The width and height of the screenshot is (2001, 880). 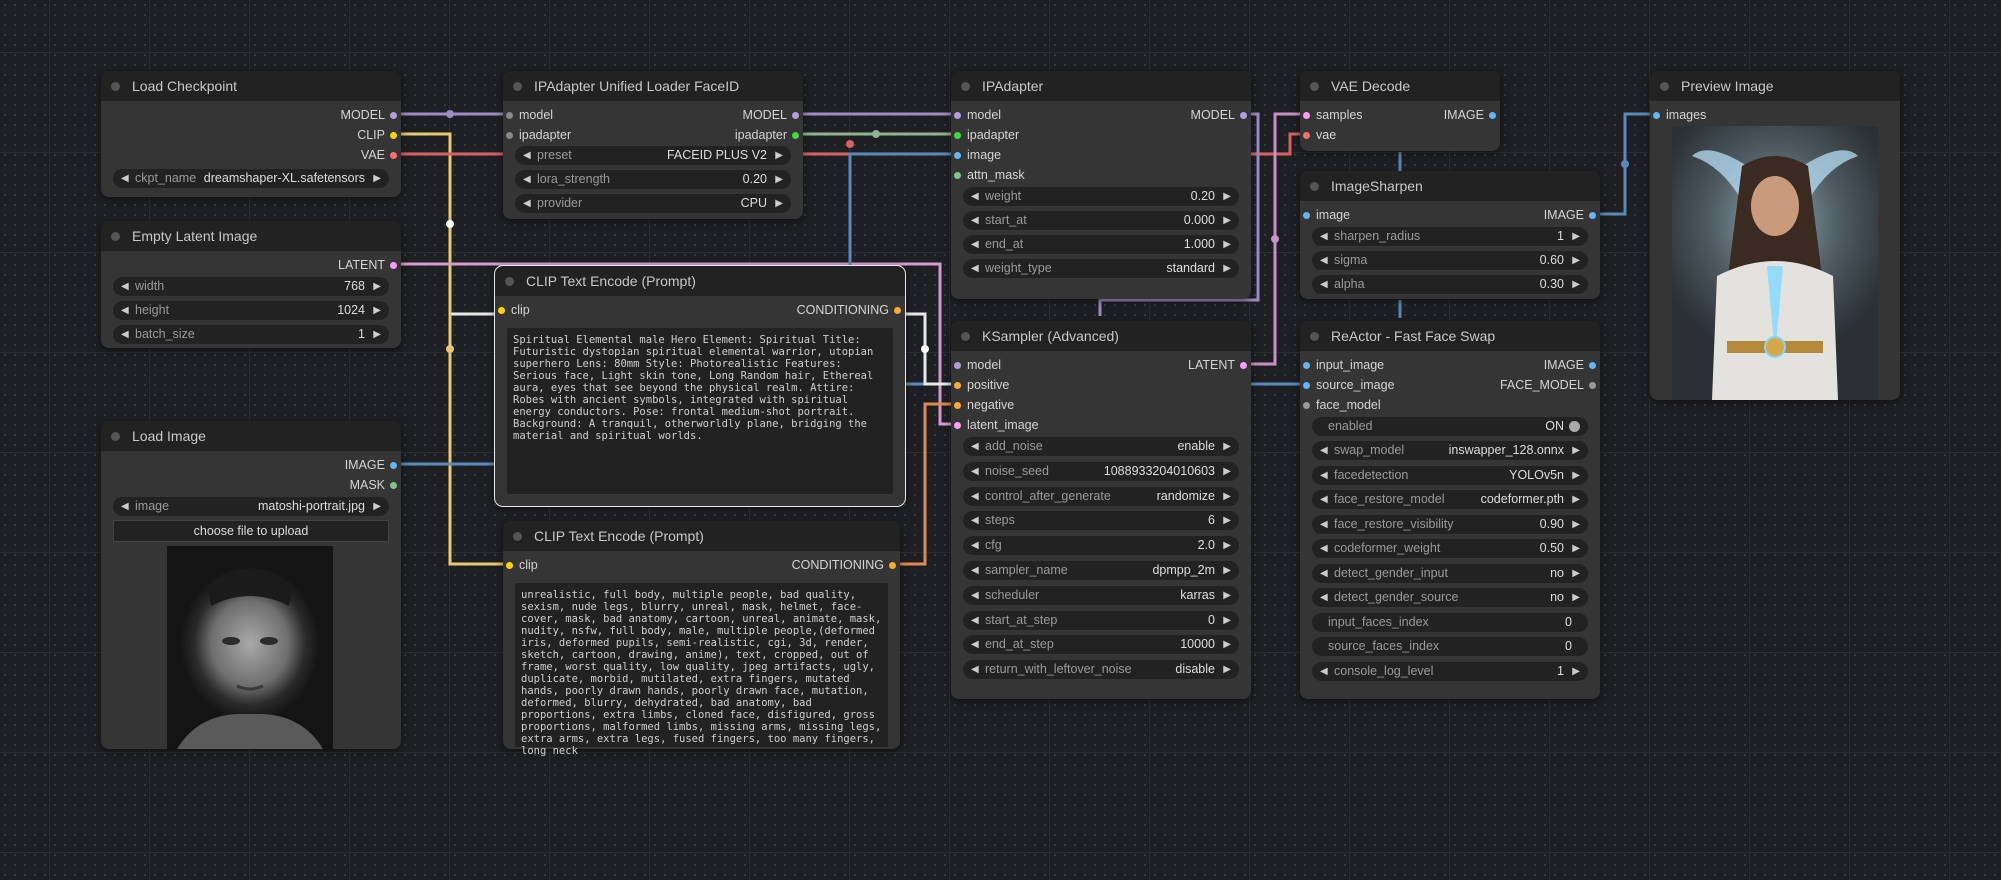 I want to click on widget-height: ◀ height 1024 ▶, so click(x=251, y=310).